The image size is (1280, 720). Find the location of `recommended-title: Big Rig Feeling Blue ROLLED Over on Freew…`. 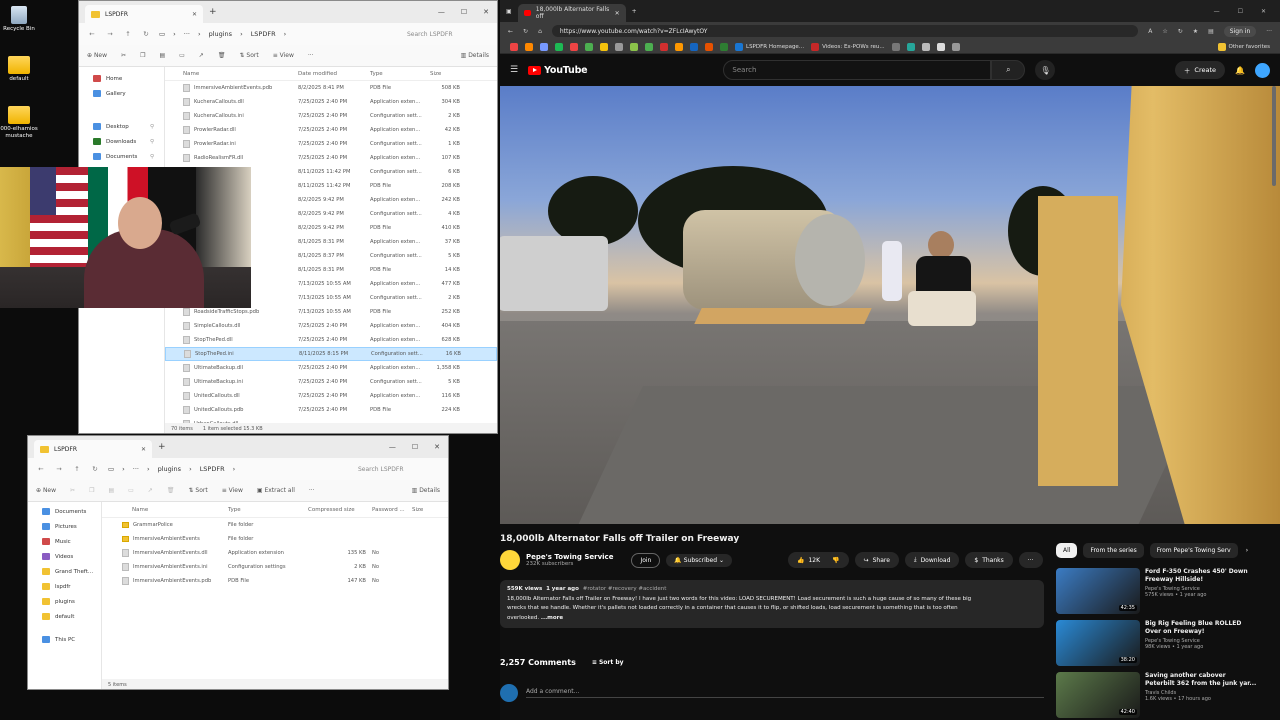

recommended-title: Big Rig Feeling Blue ROLLED Over on Freew… is located at coordinates (1208, 628).